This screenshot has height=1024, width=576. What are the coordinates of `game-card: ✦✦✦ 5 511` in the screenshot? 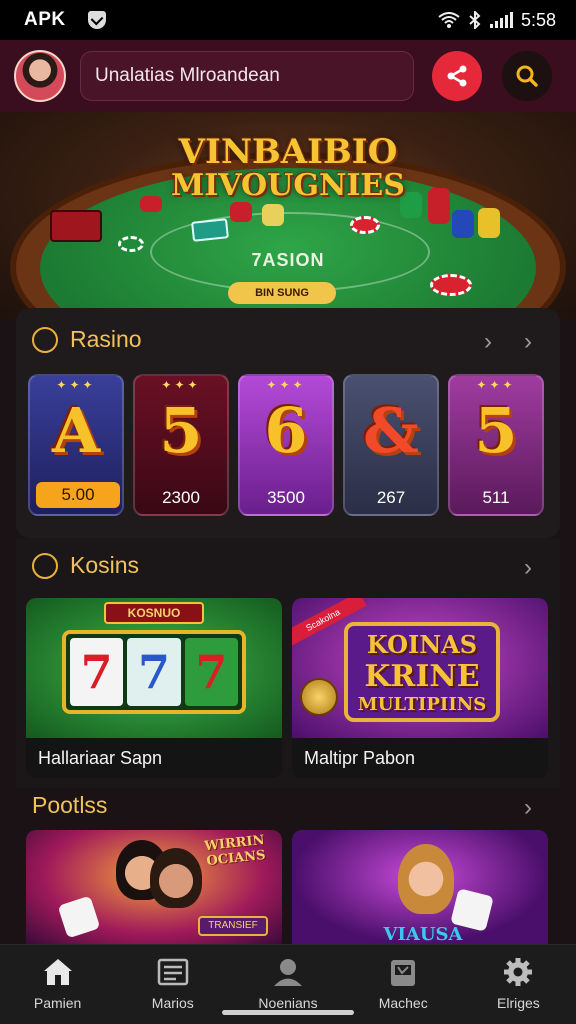 It's located at (496, 445).